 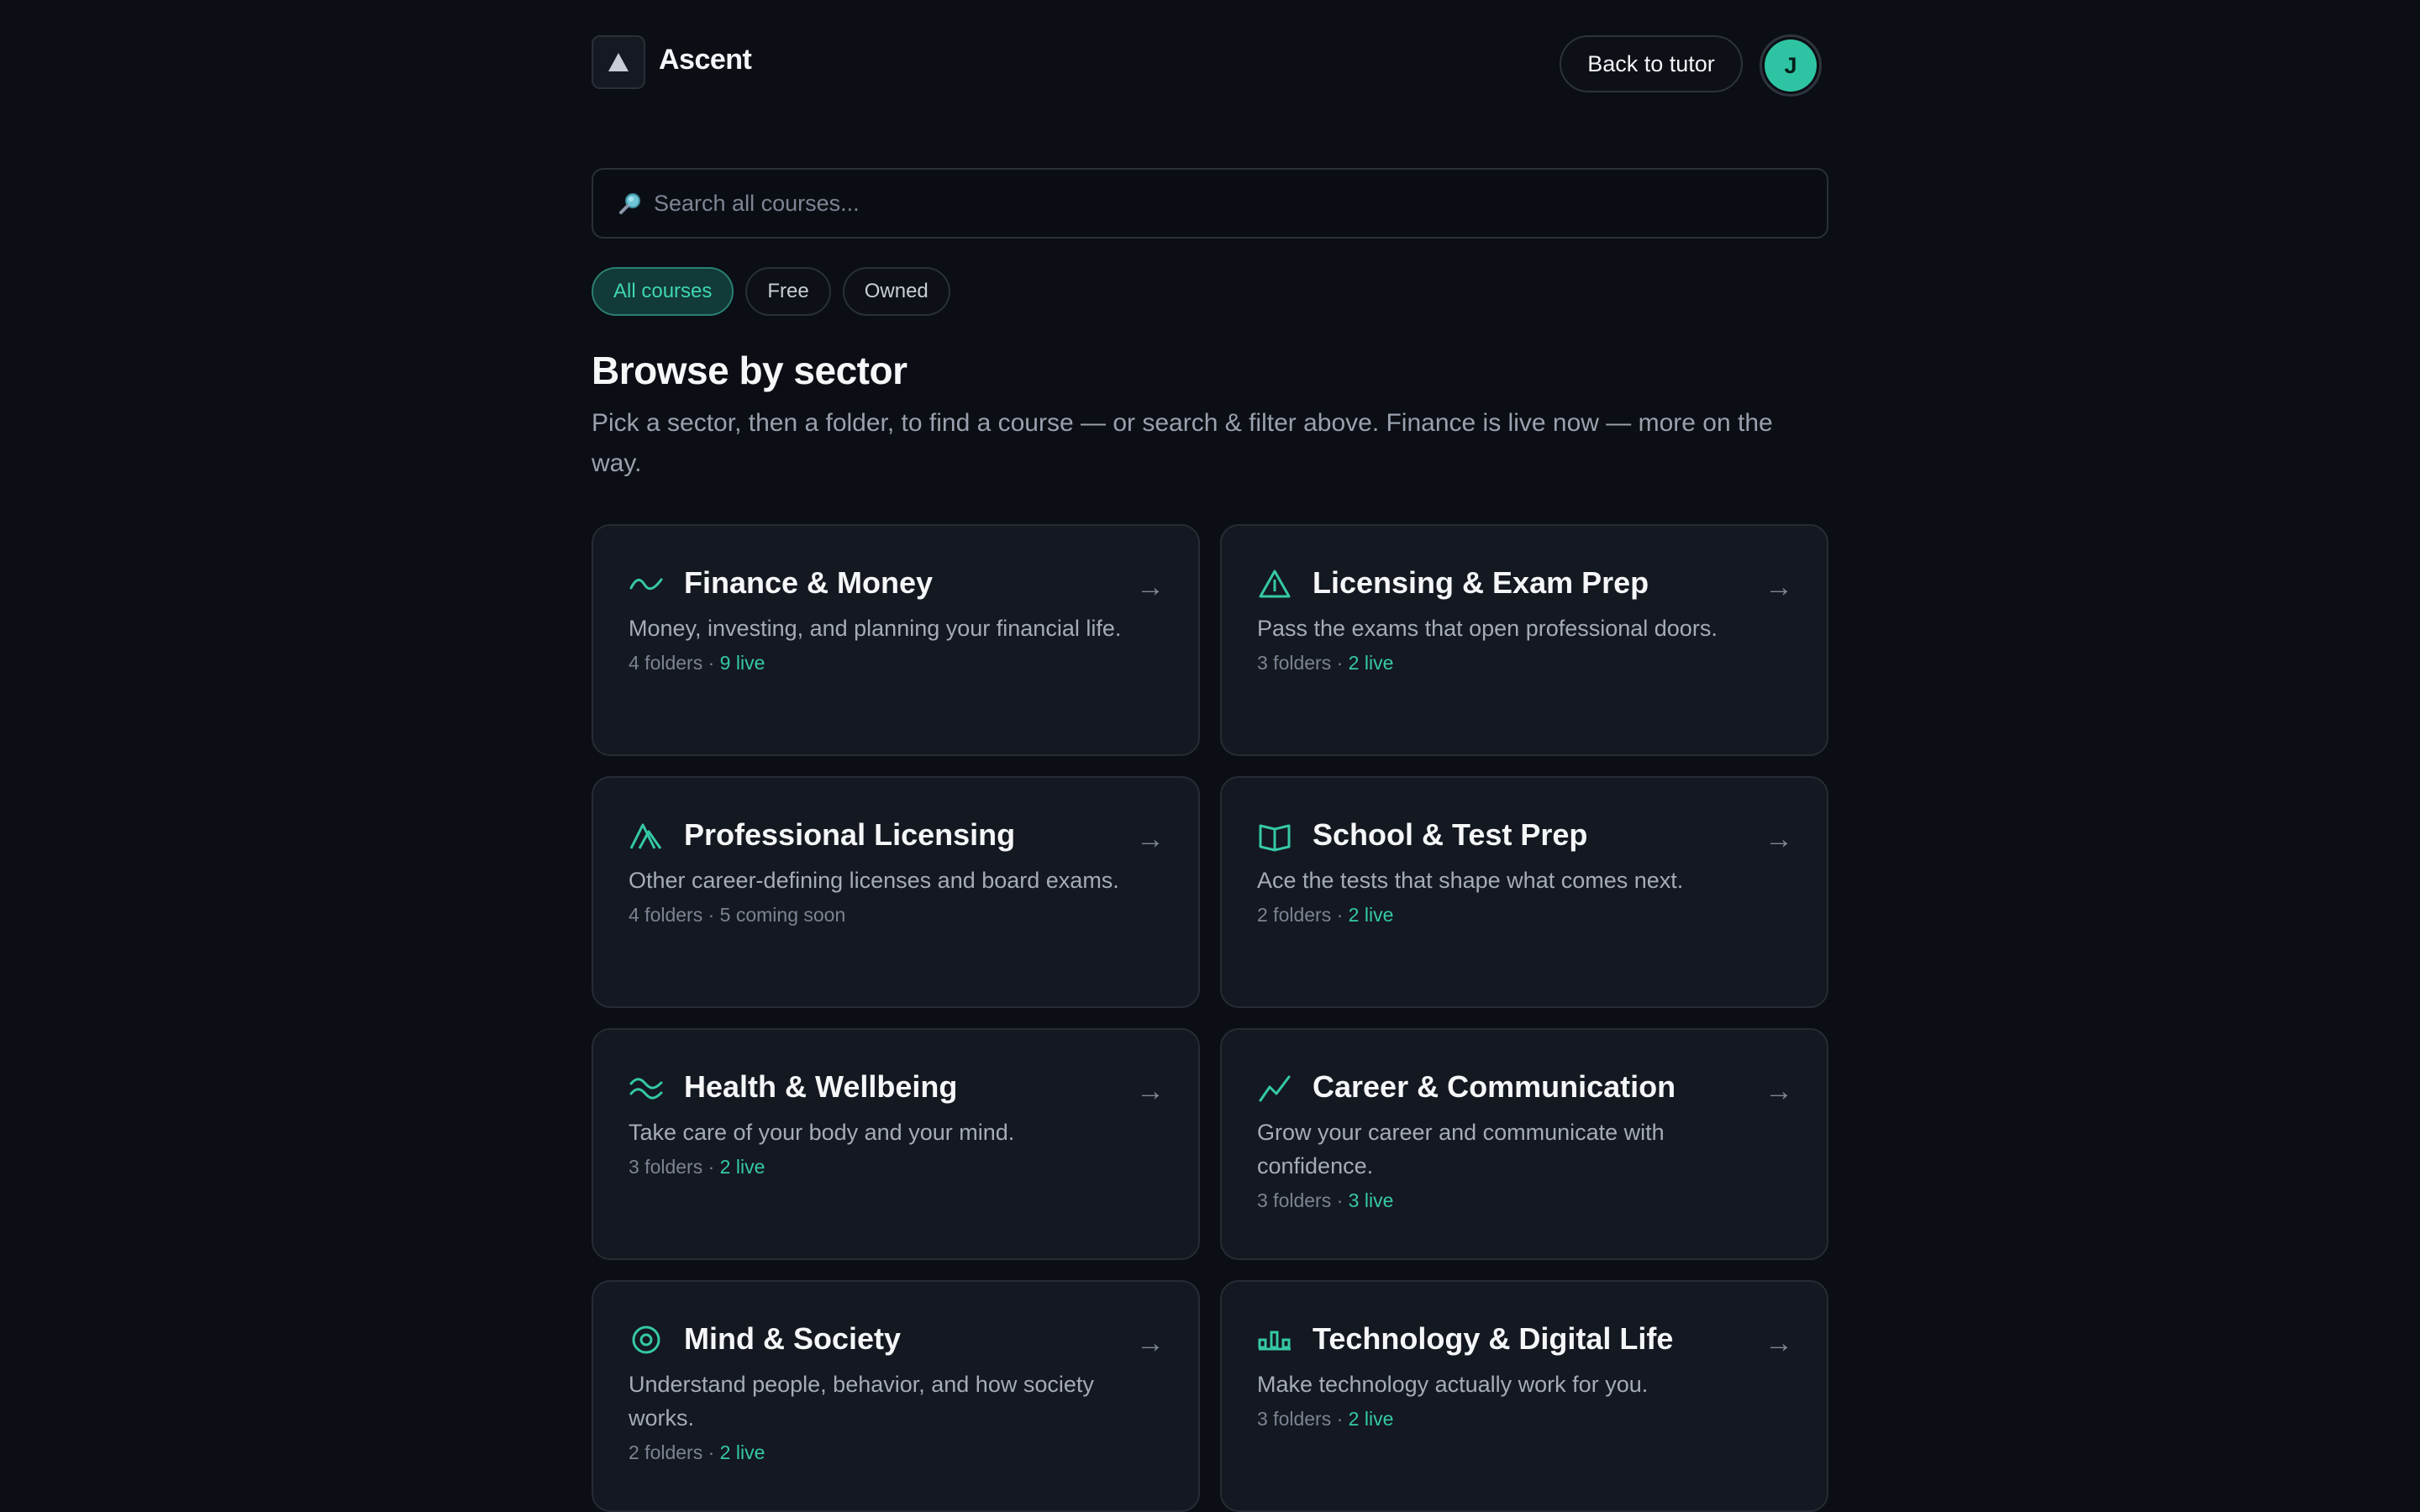 What do you see at coordinates (1210, 65) in the screenshot?
I see `header: Ascent Back to tutor J` at bounding box center [1210, 65].